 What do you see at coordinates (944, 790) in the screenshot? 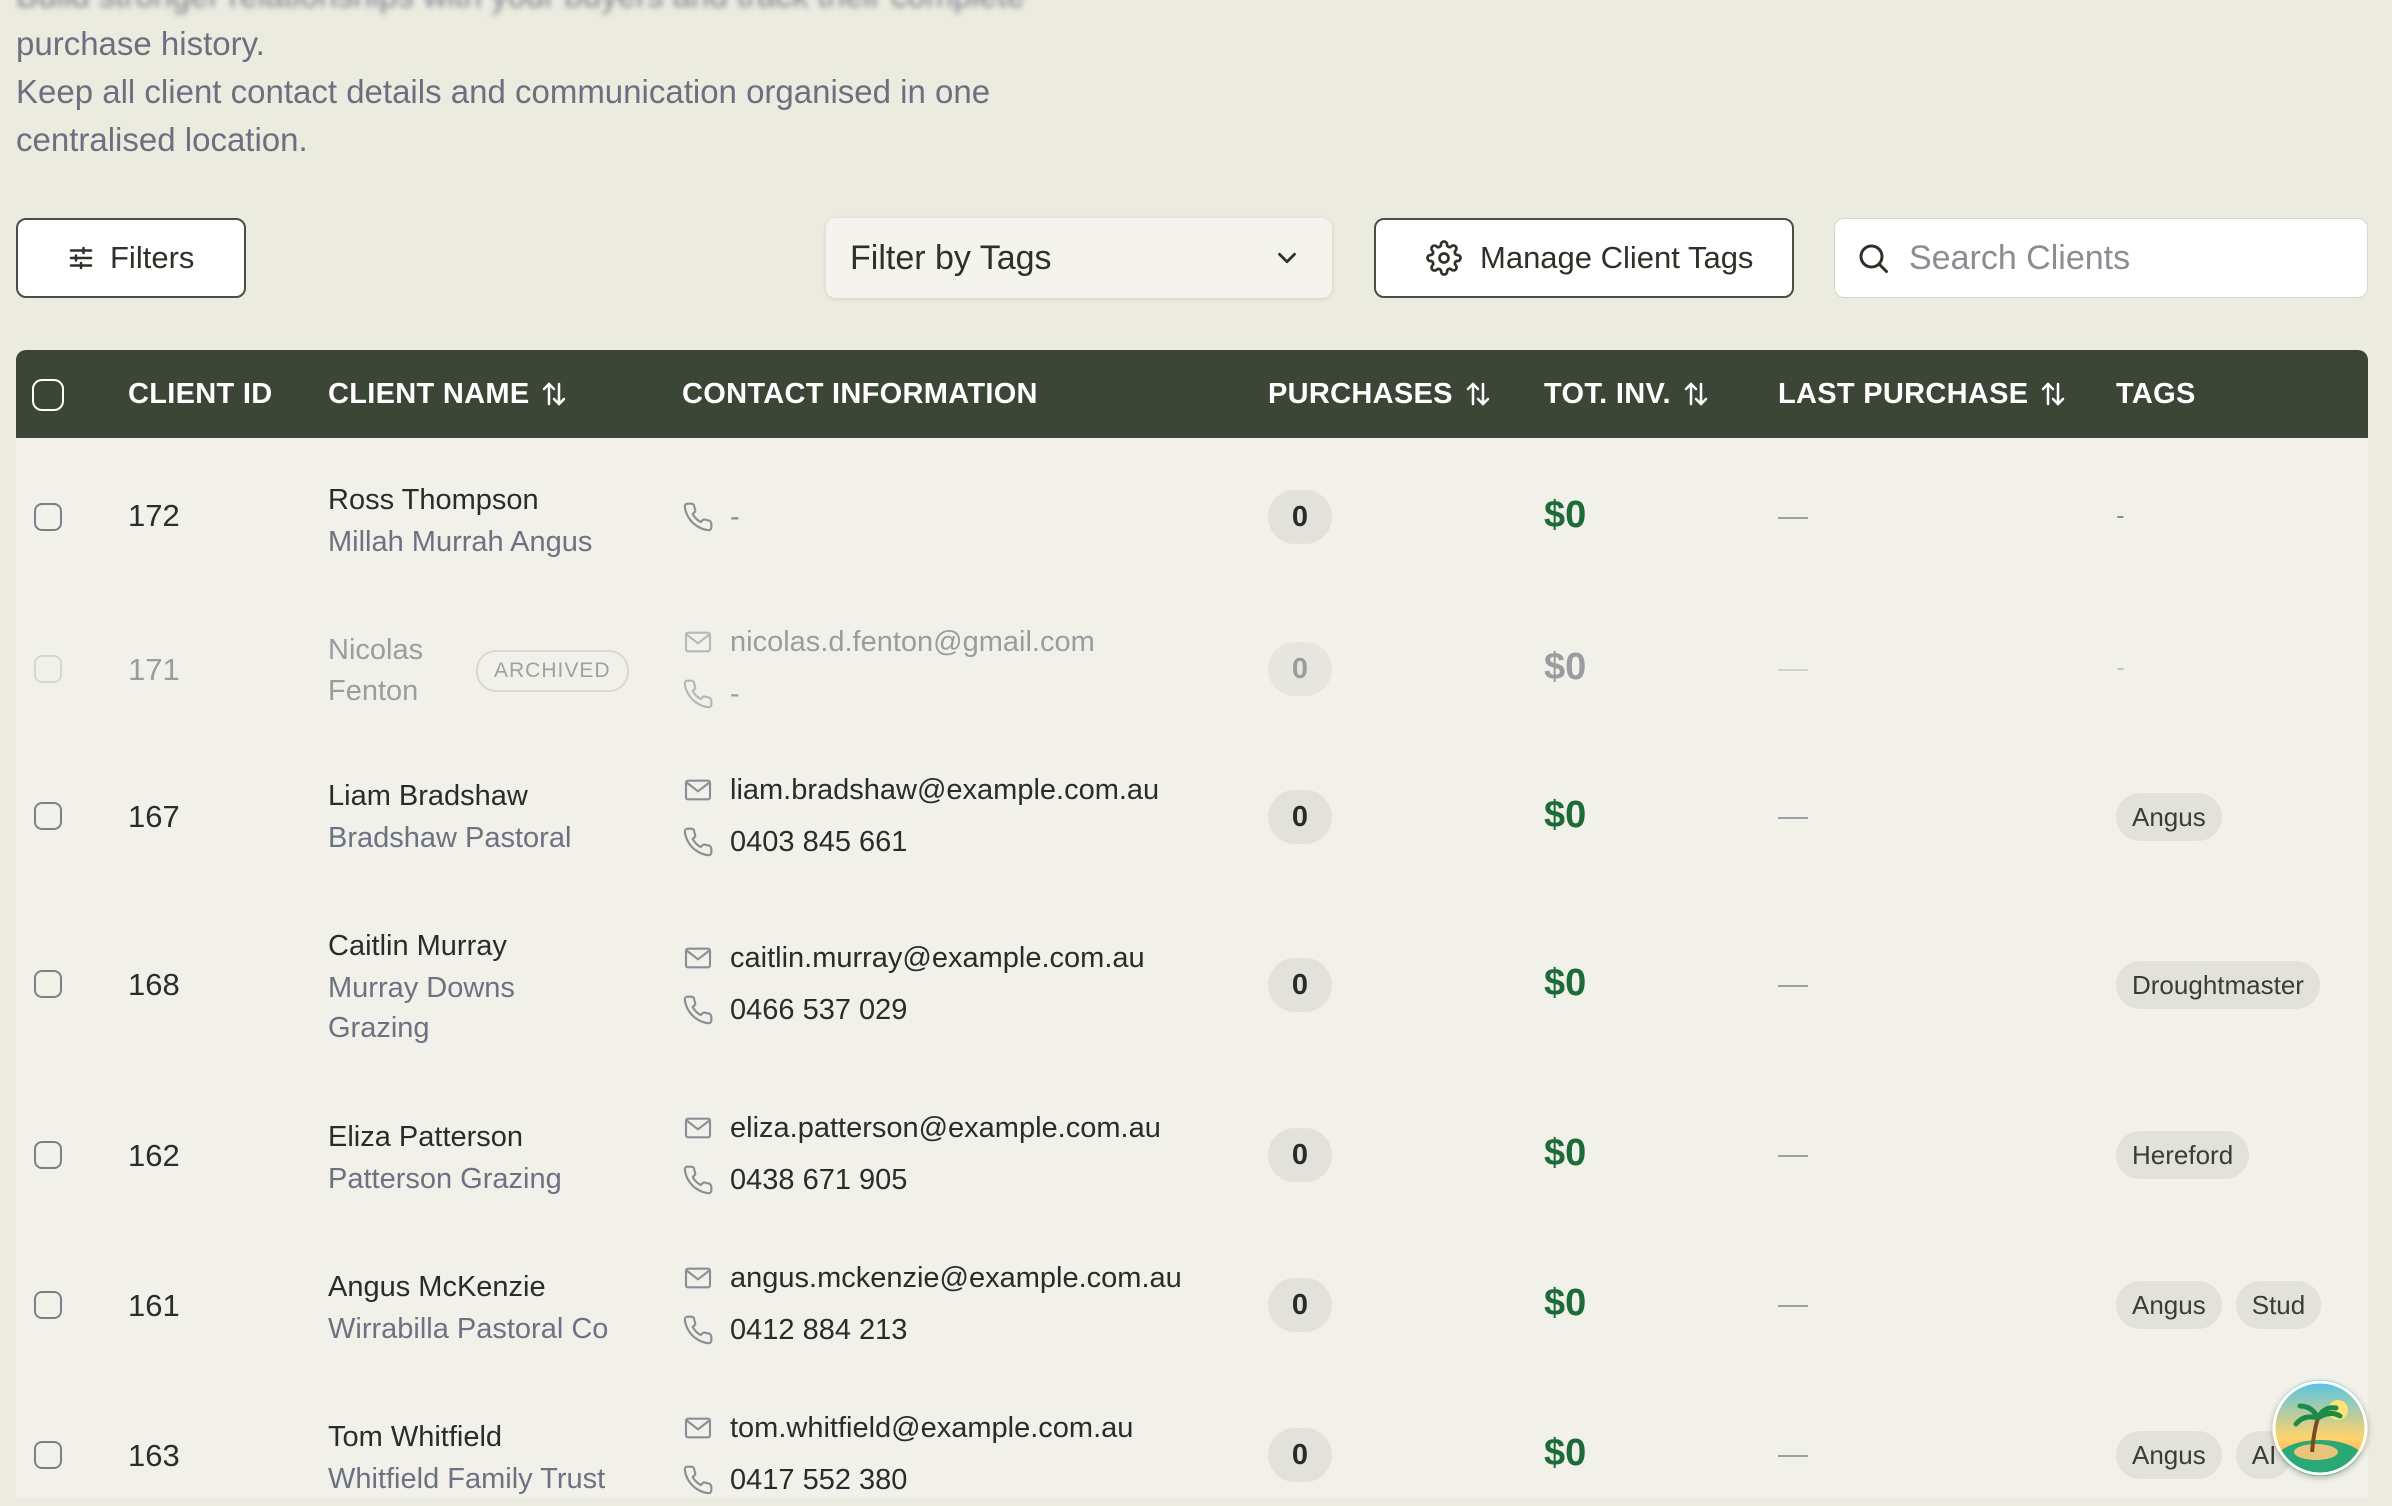
I see `email-value: liam.bradshaw@example.com.au` at bounding box center [944, 790].